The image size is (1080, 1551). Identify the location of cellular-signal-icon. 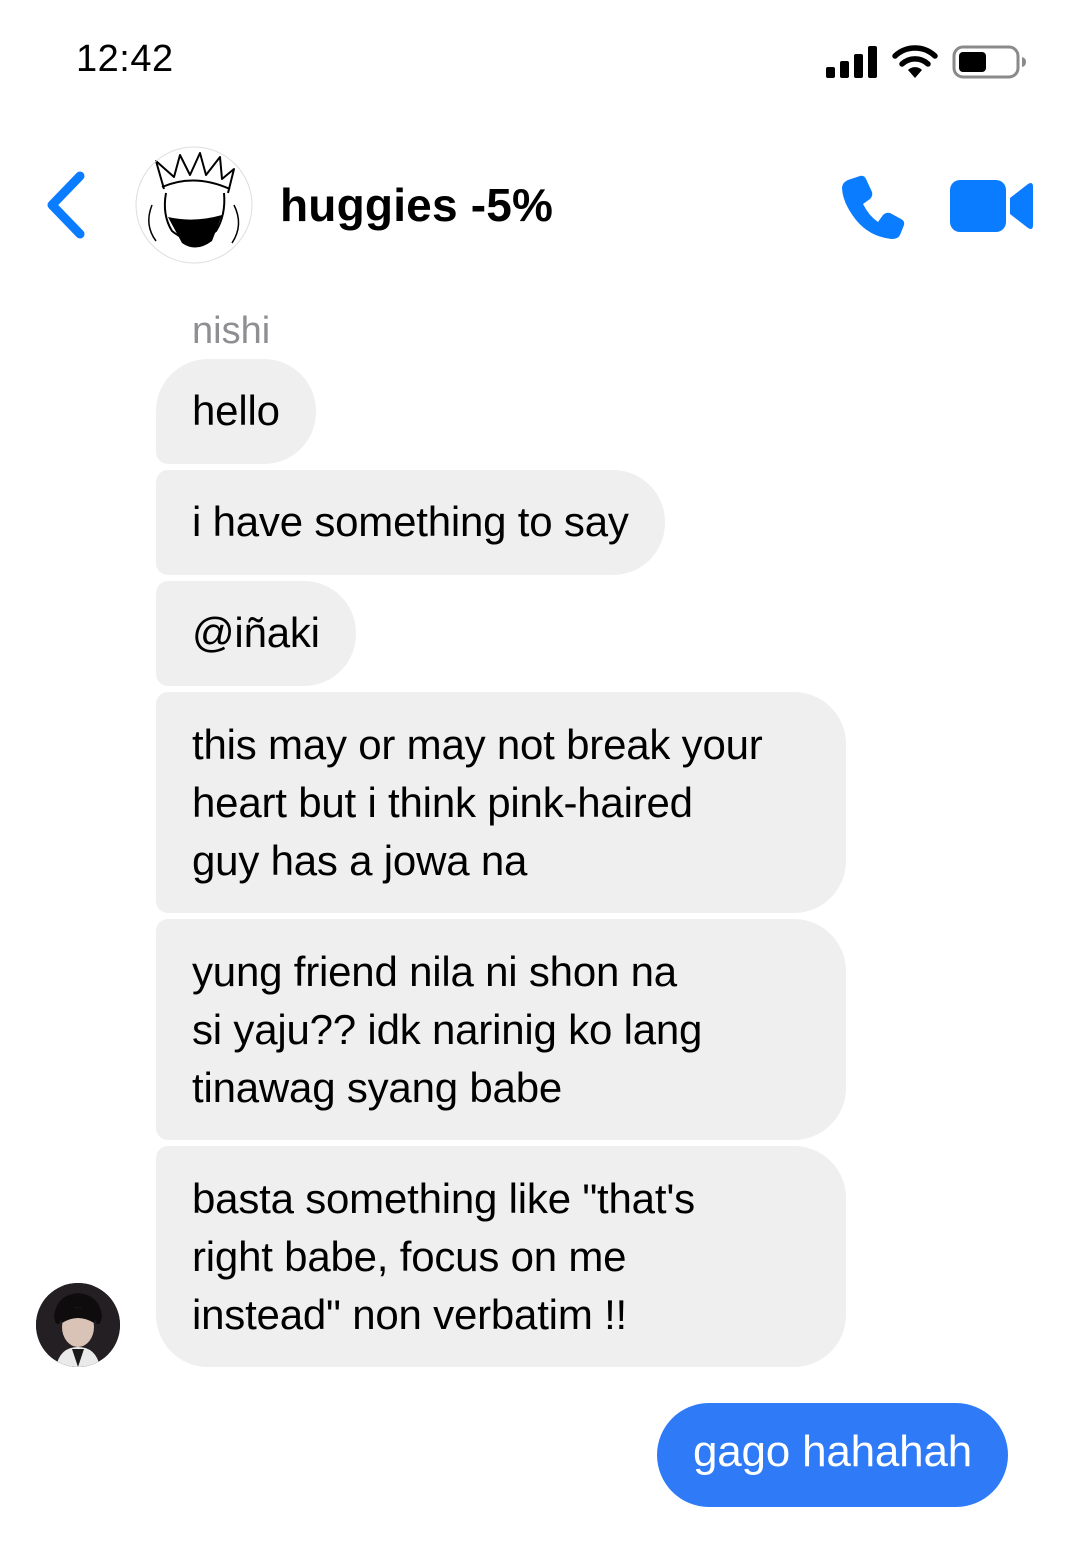
(851, 62).